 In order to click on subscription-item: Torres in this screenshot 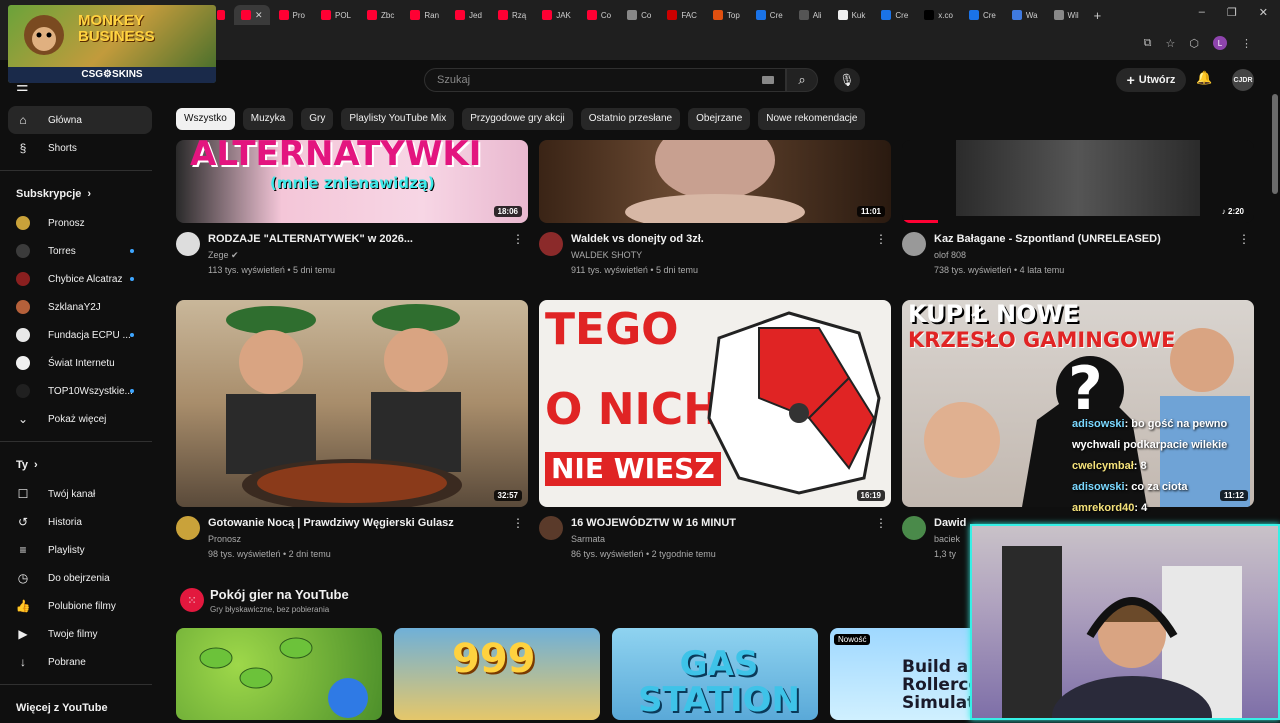, I will do `click(80, 251)`.